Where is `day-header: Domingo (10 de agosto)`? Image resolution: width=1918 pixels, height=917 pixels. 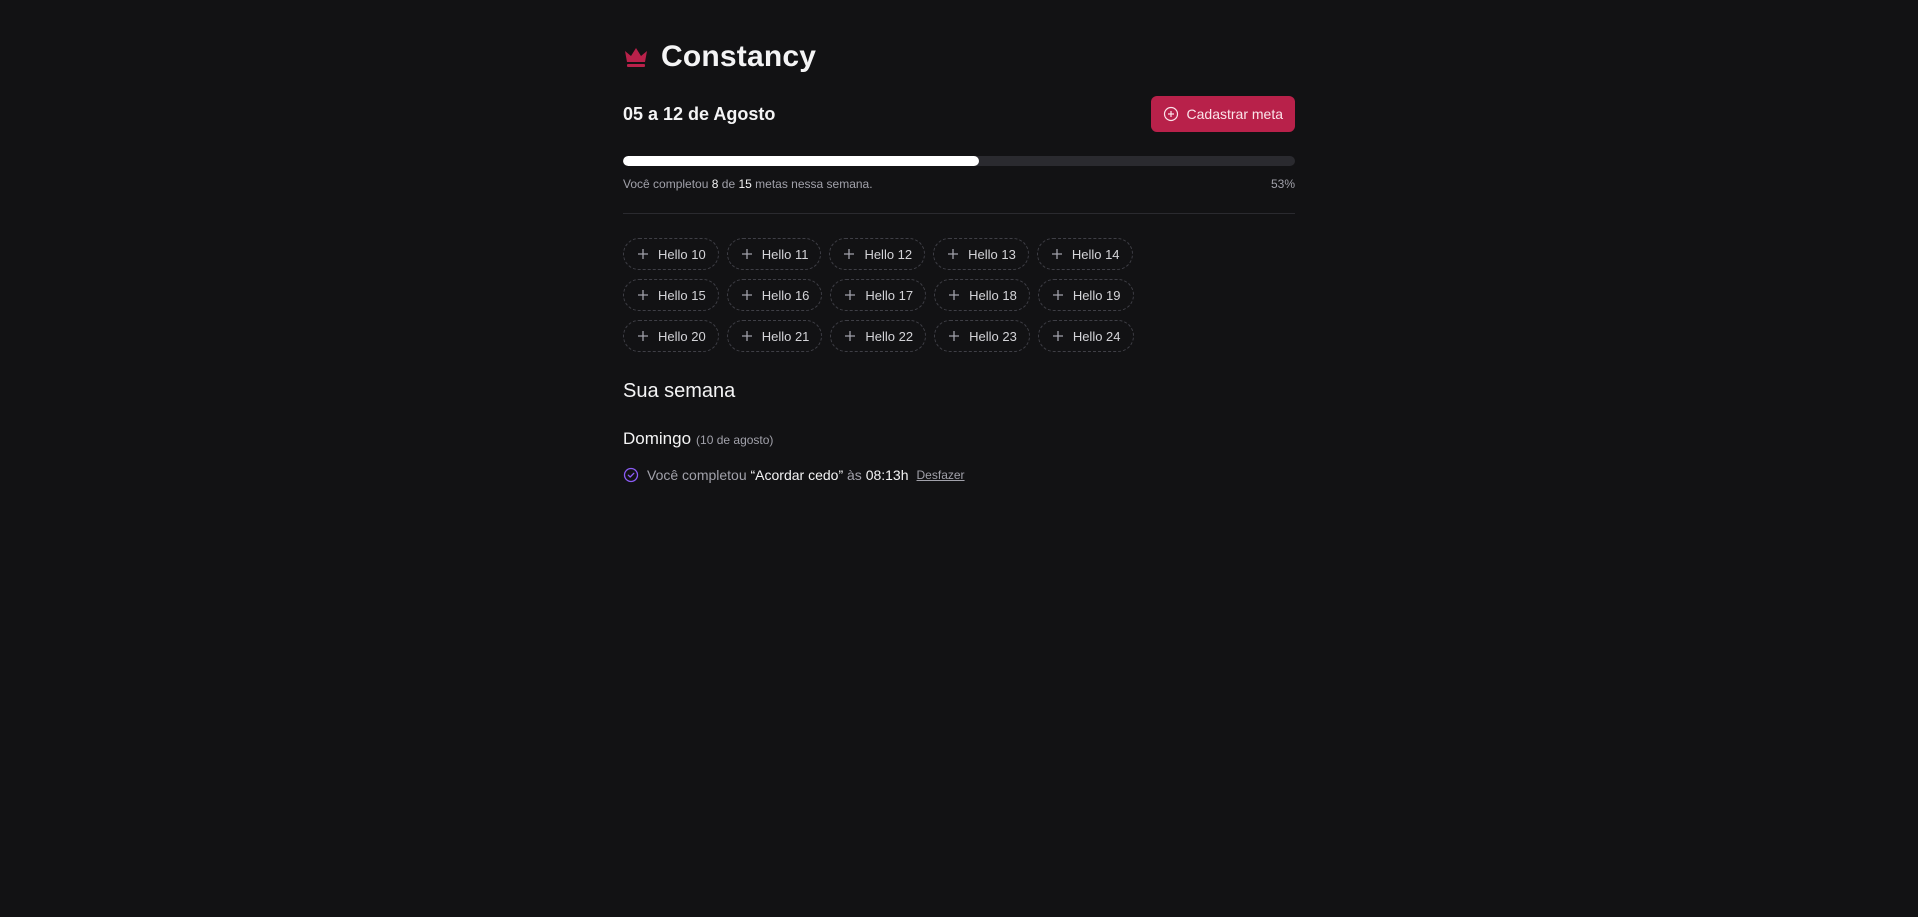 day-header: Domingo (10 de agosto) is located at coordinates (959, 439).